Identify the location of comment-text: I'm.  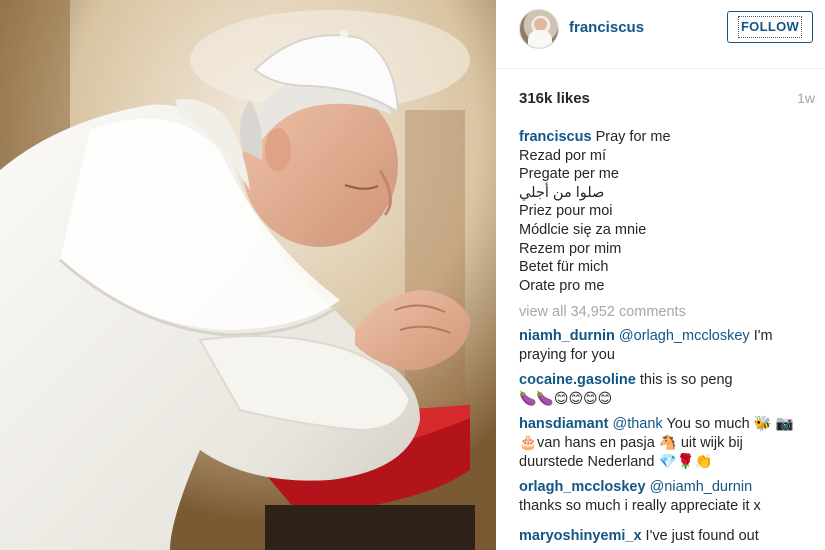
(761, 336).